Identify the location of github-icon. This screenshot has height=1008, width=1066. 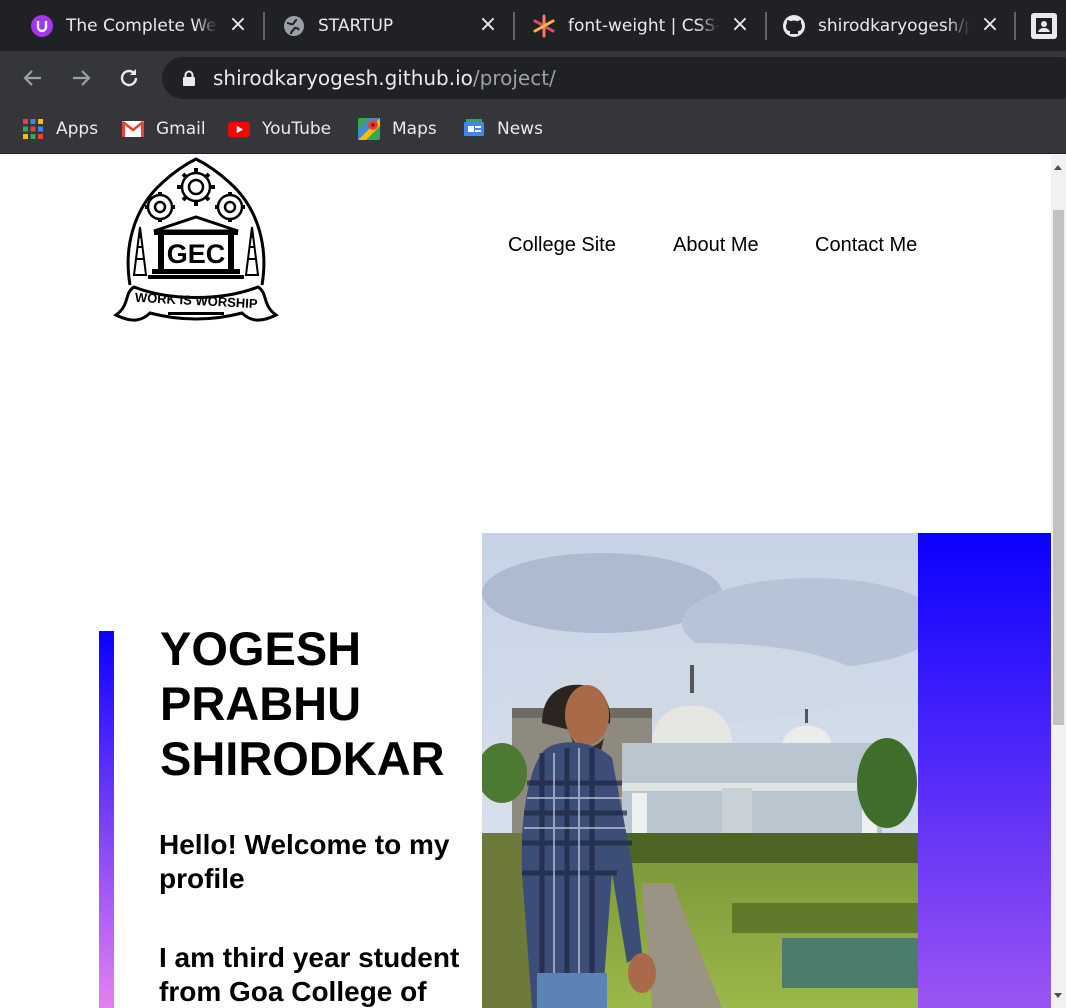
(794, 26).